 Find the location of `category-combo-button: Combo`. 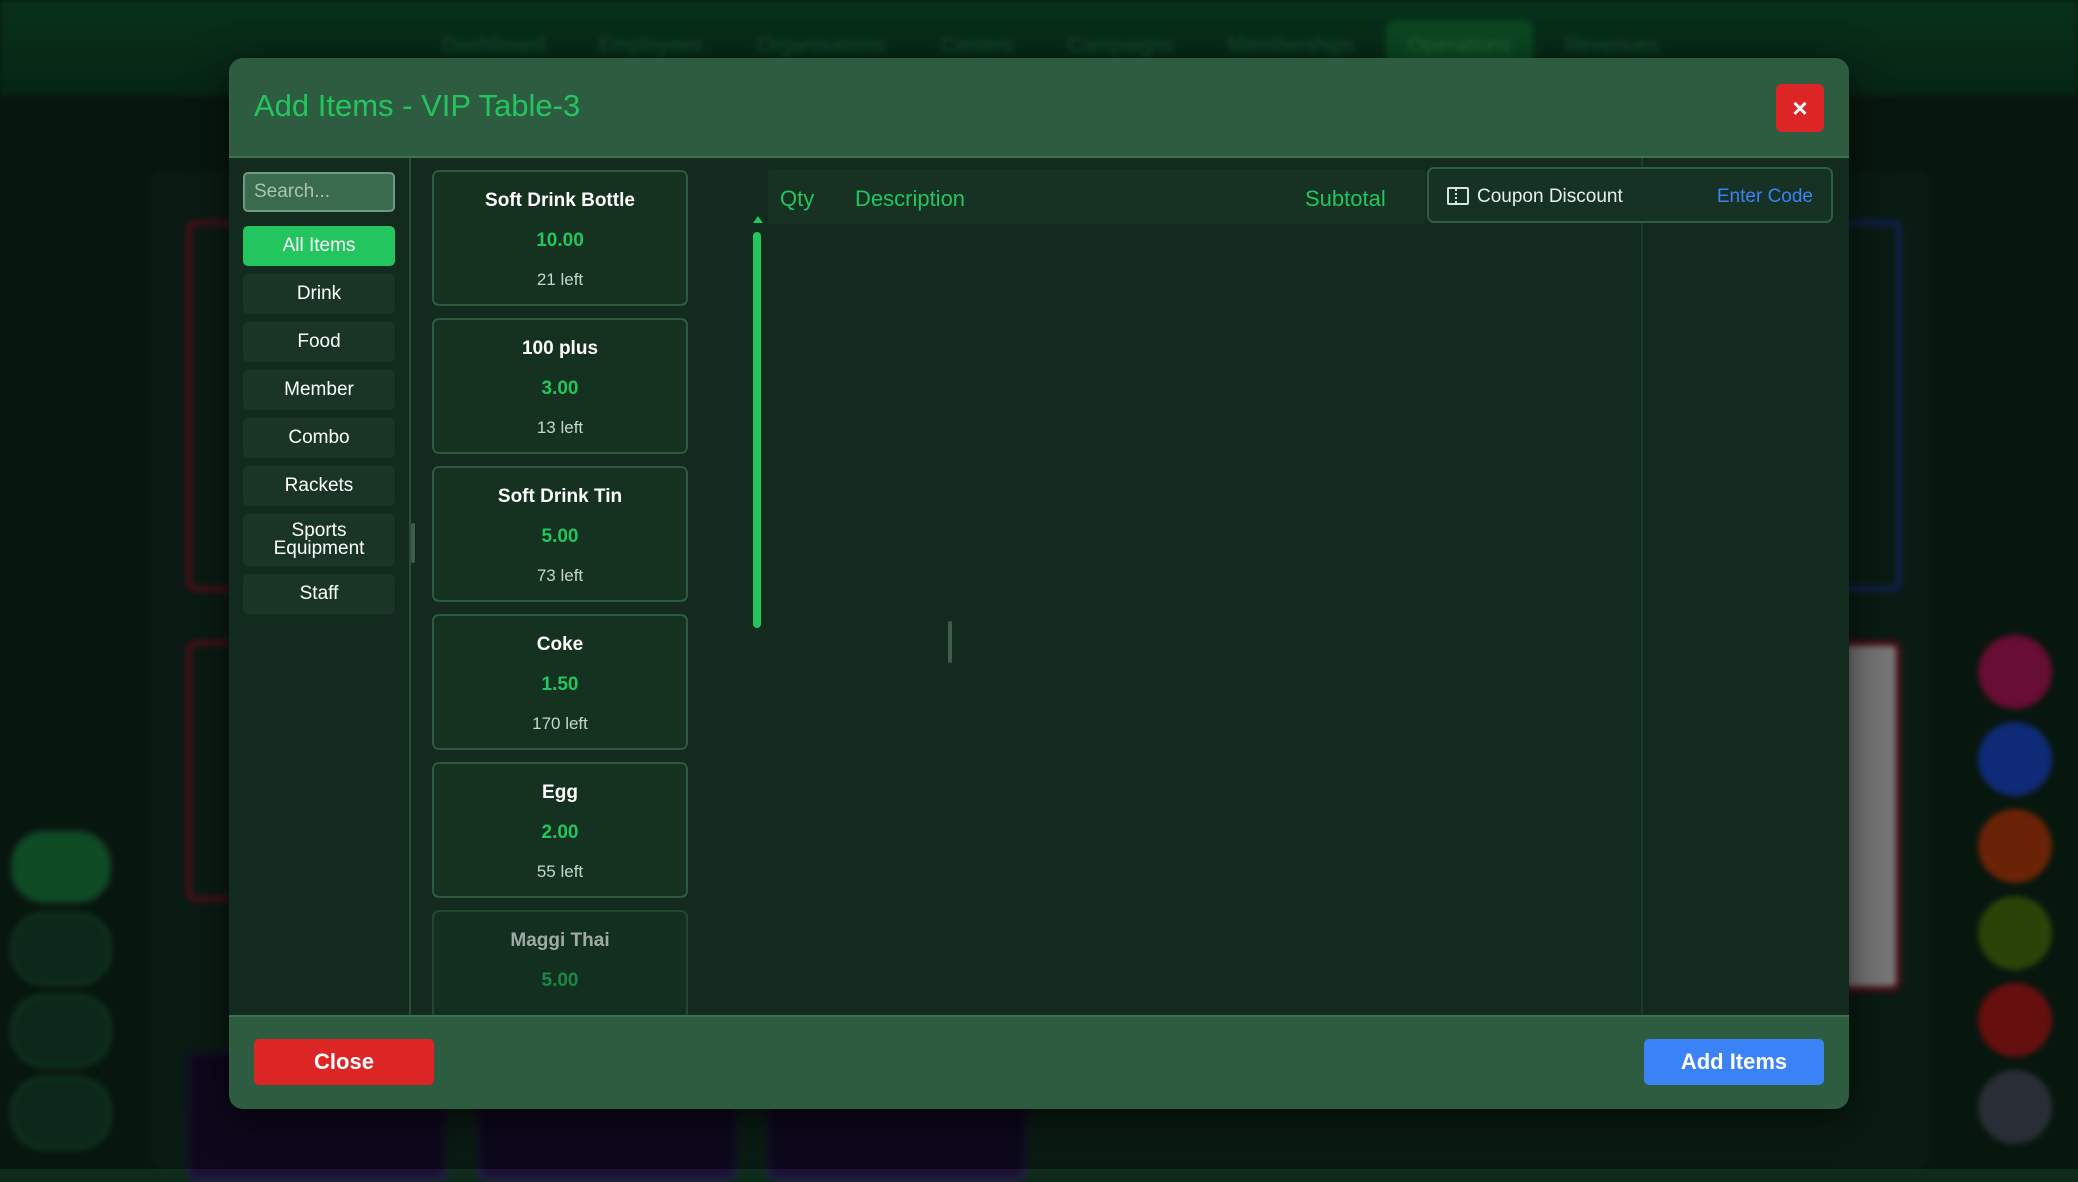

category-combo-button: Combo is located at coordinates (319, 438).